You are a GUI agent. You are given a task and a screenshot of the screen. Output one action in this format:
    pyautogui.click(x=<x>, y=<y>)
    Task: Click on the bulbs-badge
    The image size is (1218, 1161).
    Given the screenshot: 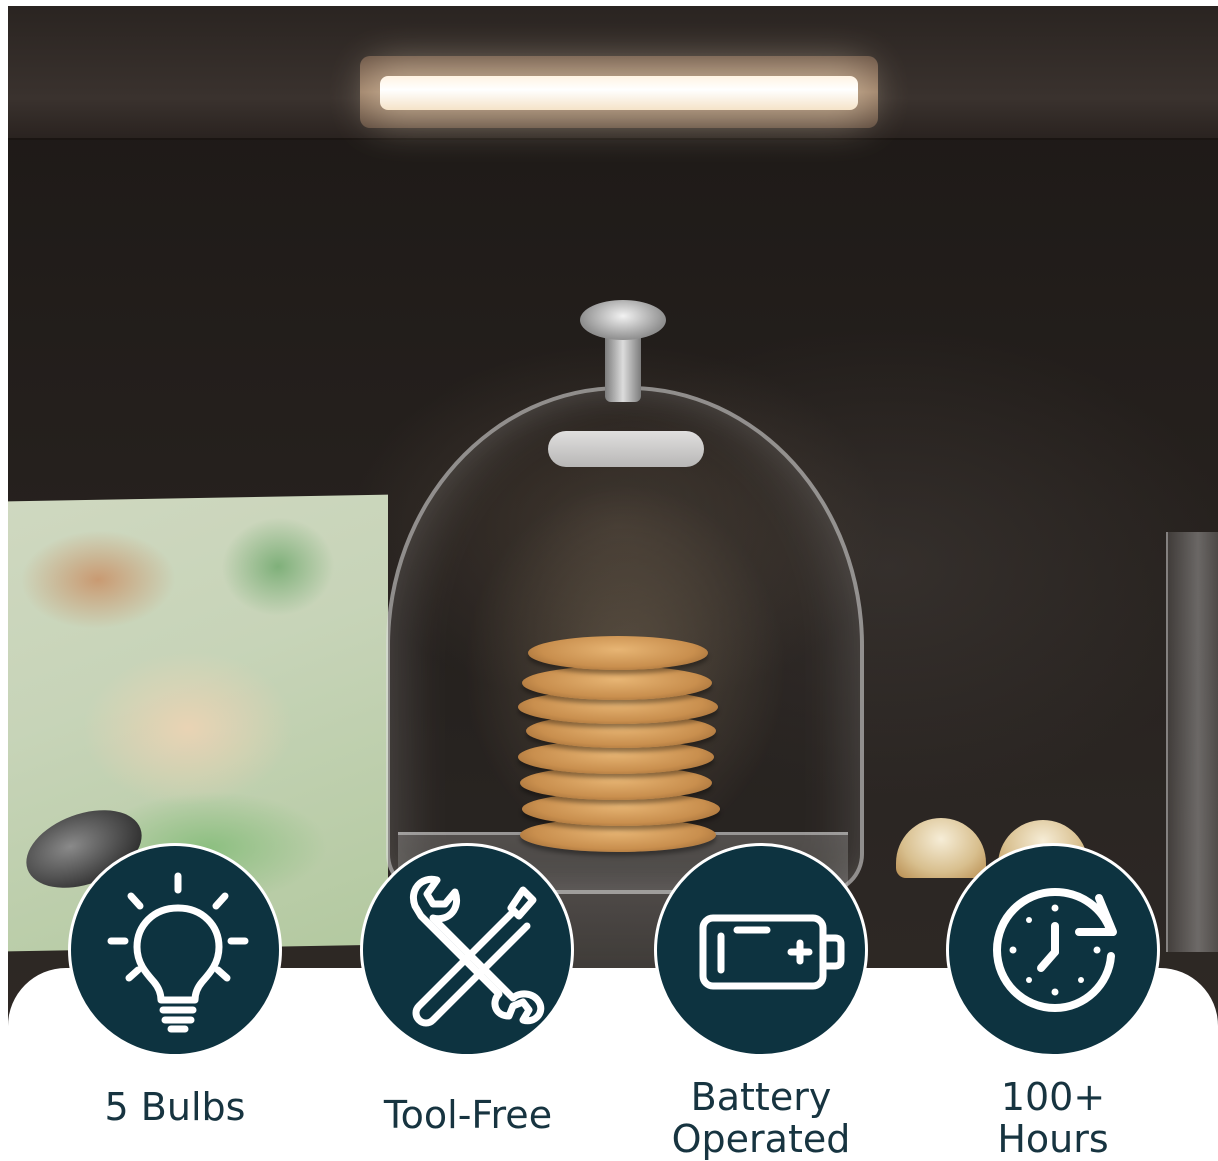 What is the action you would take?
    pyautogui.click(x=175, y=950)
    